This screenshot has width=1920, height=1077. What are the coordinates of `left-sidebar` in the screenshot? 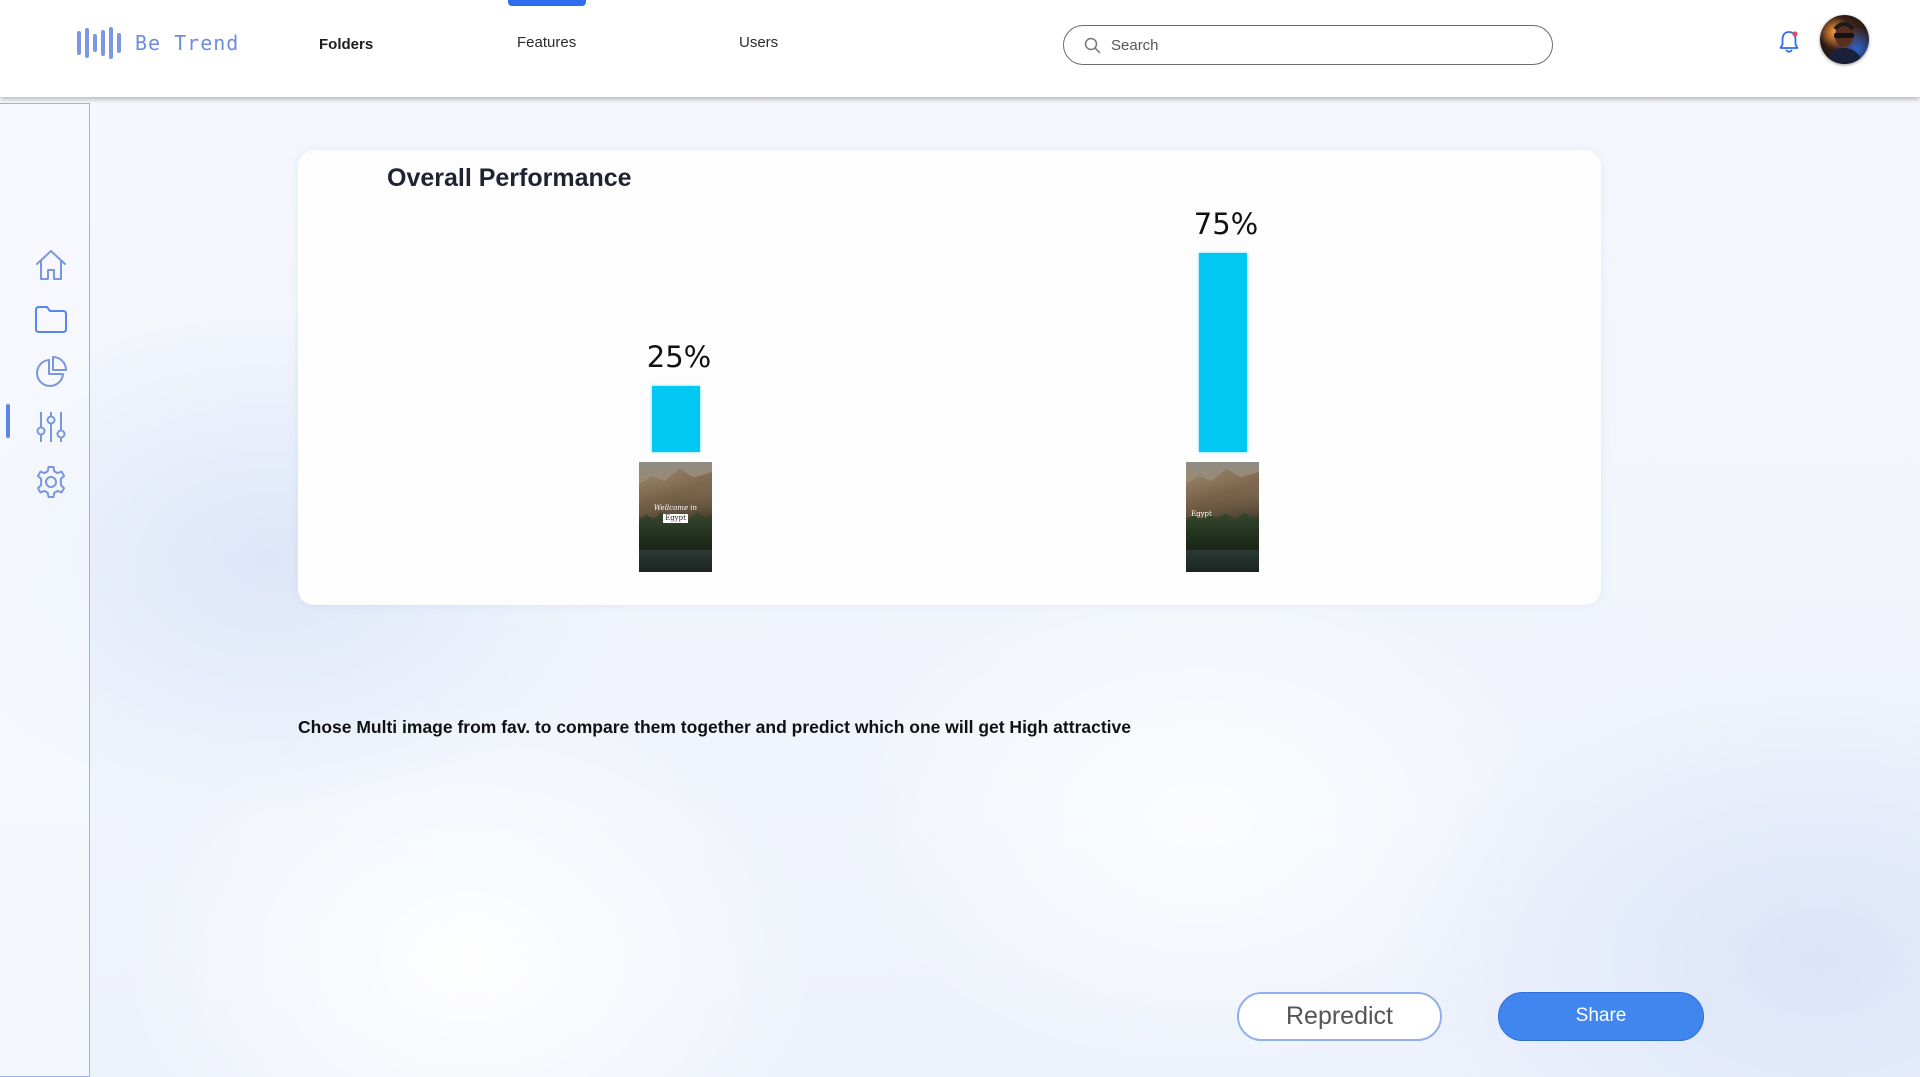 It's located at (45, 590).